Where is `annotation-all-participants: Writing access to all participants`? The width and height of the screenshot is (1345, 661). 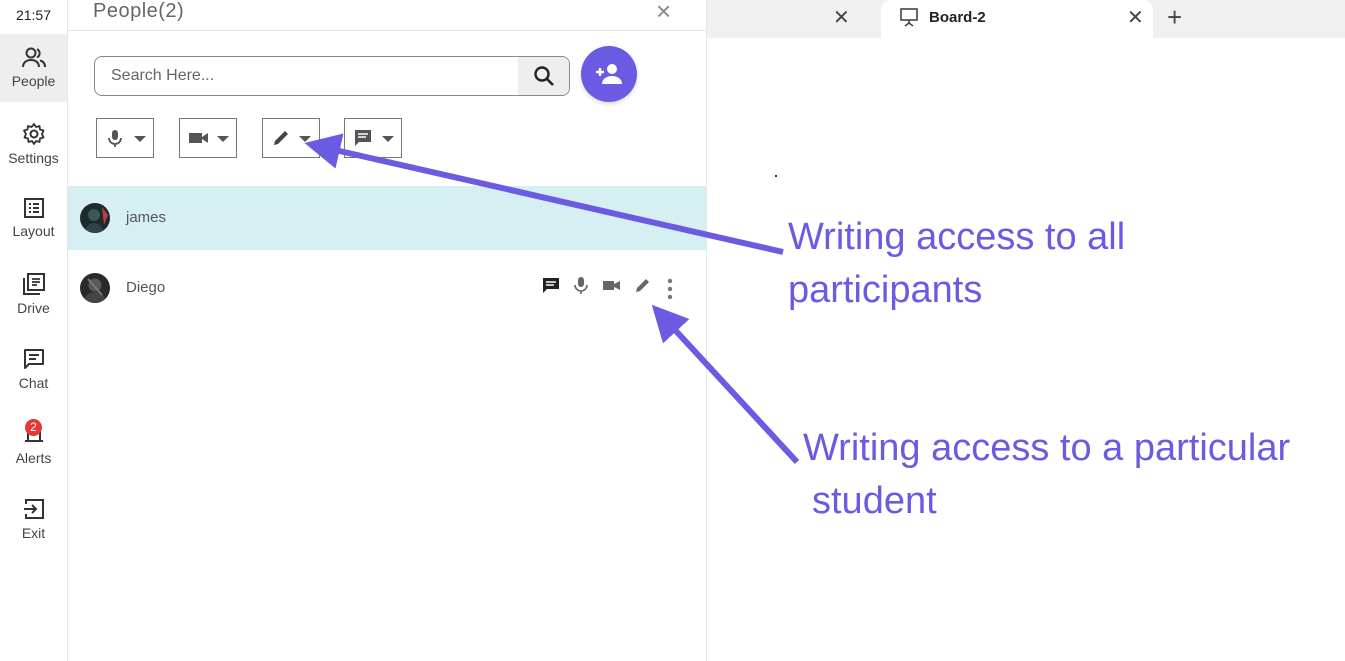
annotation-all-participants: Writing access to all participants is located at coordinates (956, 264).